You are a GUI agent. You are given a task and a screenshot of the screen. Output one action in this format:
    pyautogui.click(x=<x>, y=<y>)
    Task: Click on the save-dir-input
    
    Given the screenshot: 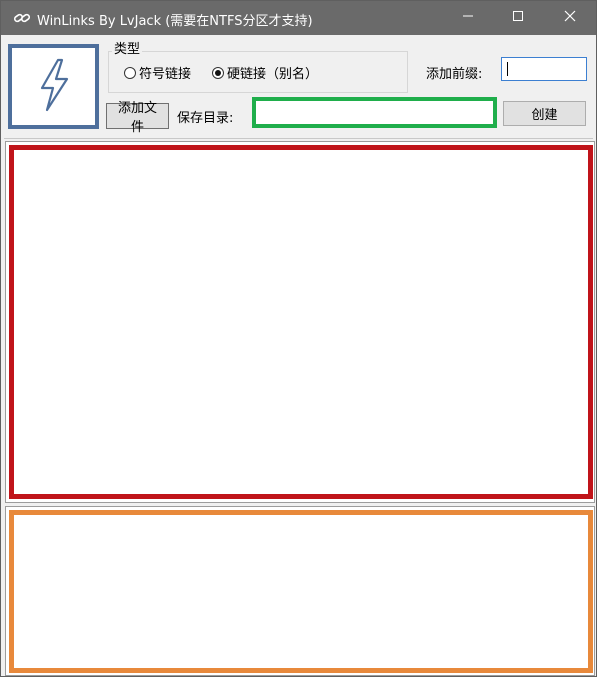 What is the action you would take?
    pyautogui.click(x=374, y=112)
    